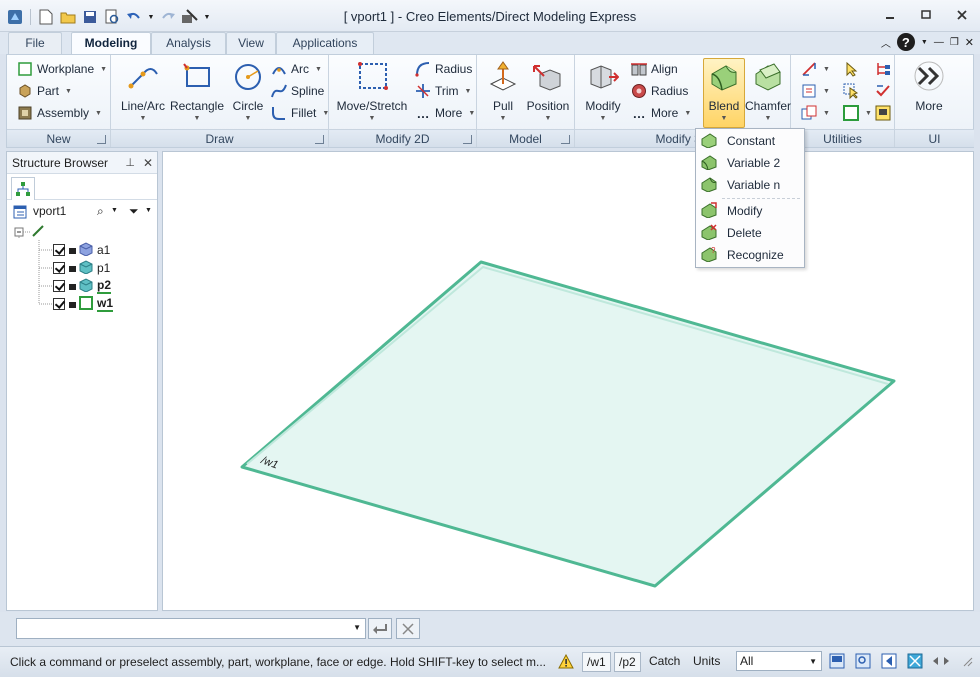 This screenshot has height=677, width=980. Describe the element at coordinates (889, 661) in the screenshot. I see `previous-view-icon` at that location.